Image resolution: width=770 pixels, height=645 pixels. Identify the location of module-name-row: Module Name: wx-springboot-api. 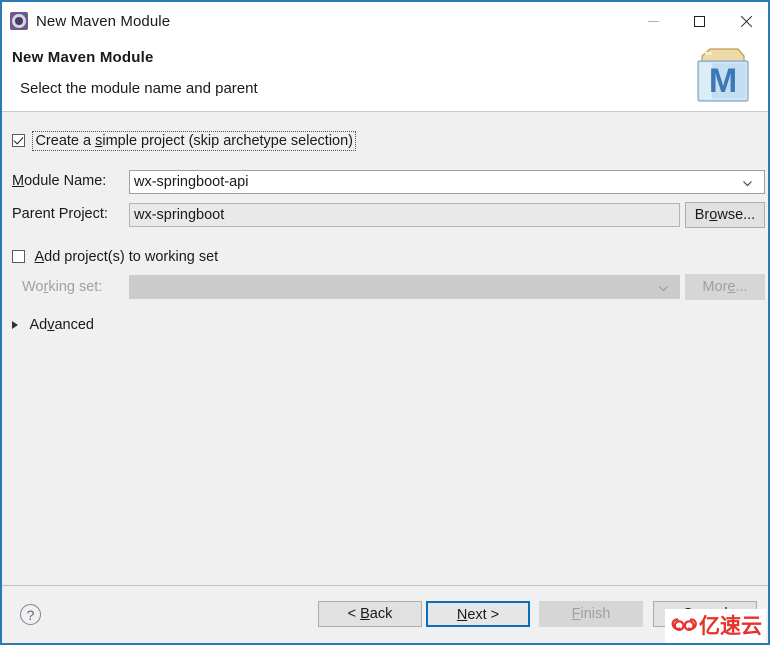
(385, 184).